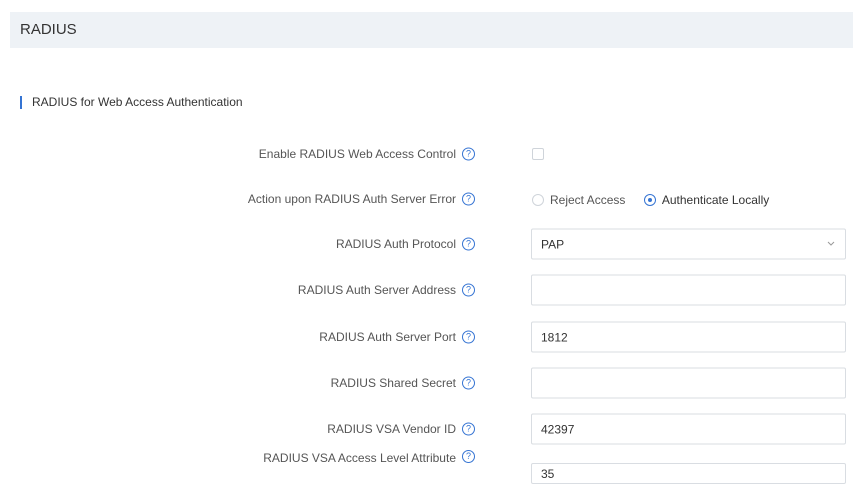 This screenshot has height=484, width=854. I want to click on server-address-input, so click(688, 290).